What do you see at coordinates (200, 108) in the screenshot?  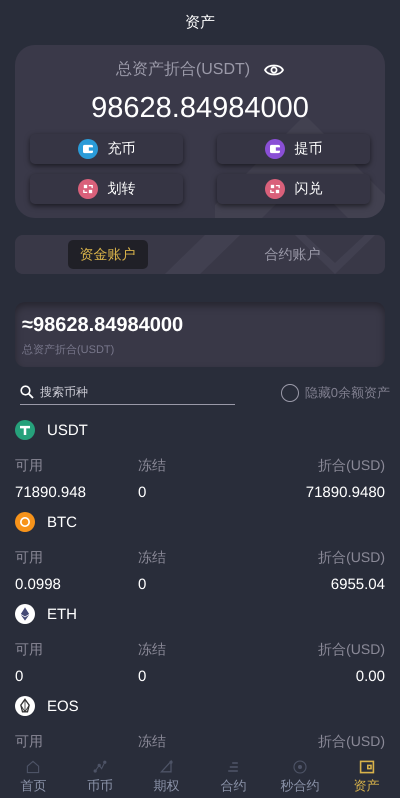 I see `total-assets-amount: 98628.84984000` at bounding box center [200, 108].